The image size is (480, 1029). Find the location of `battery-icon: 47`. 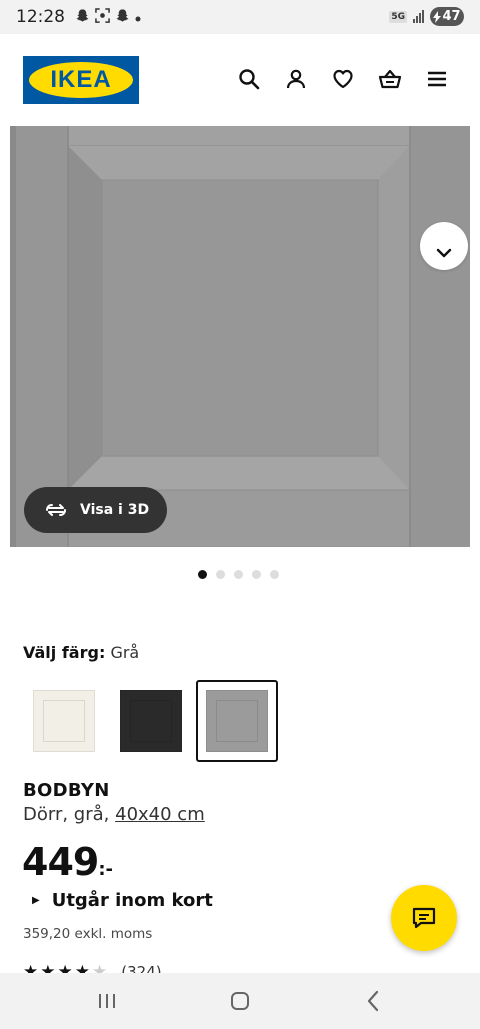

battery-icon: 47 is located at coordinates (447, 16).